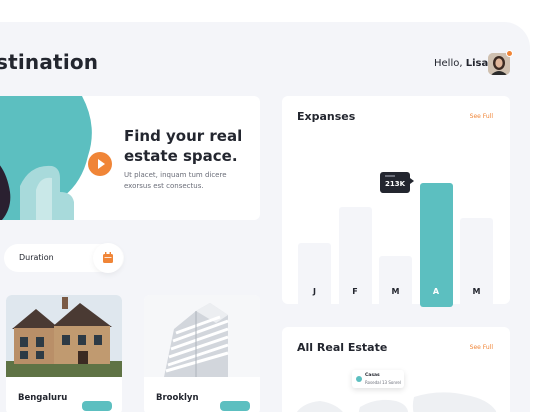 The width and height of the screenshot is (555, 412). What do you see at coordinates (359, 379) in the screenshot?
I see `map-pin-icon` at bounding box center [359, 379].